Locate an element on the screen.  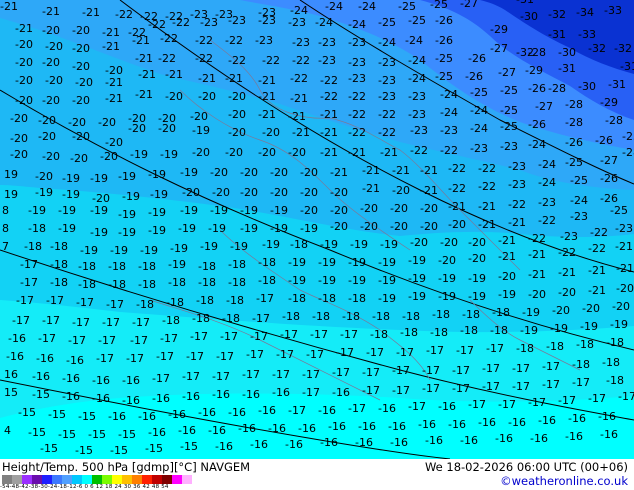
forecast-datetime: We 18-02-2026 06:00 UTC (00+06) is located at coordinates (526, 467).